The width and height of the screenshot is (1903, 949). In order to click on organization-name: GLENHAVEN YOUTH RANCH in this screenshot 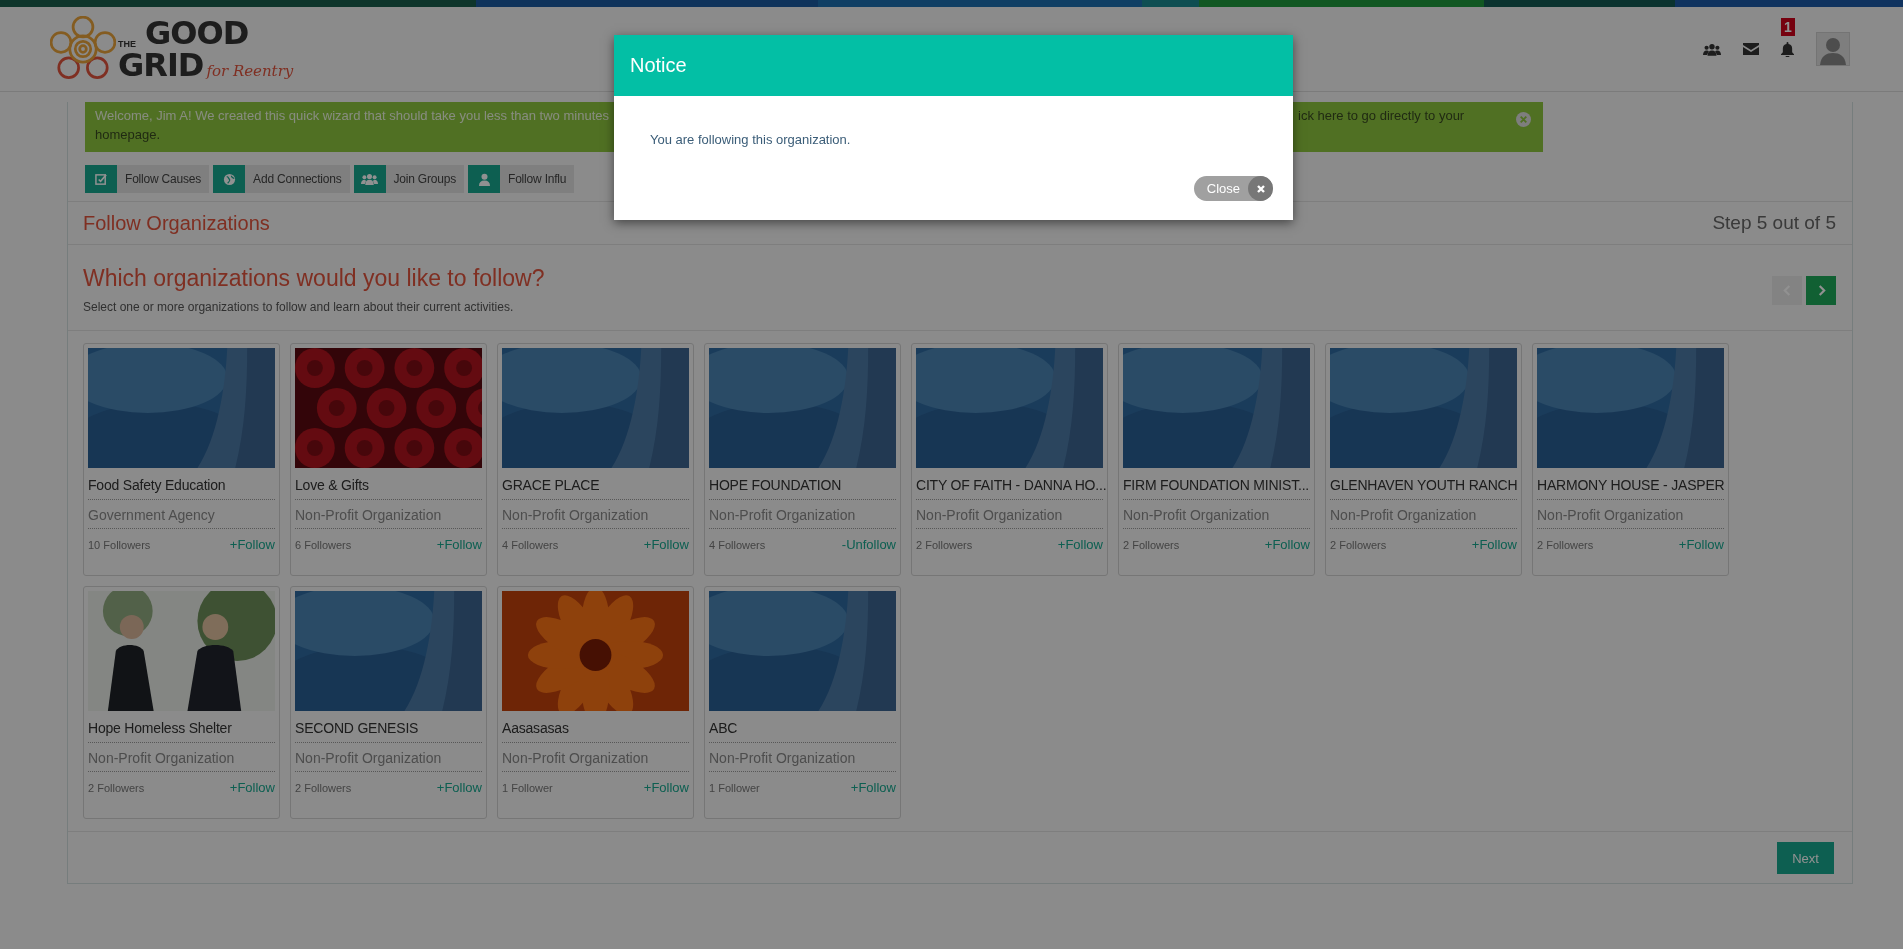, I will do `click(1423, 484)`.